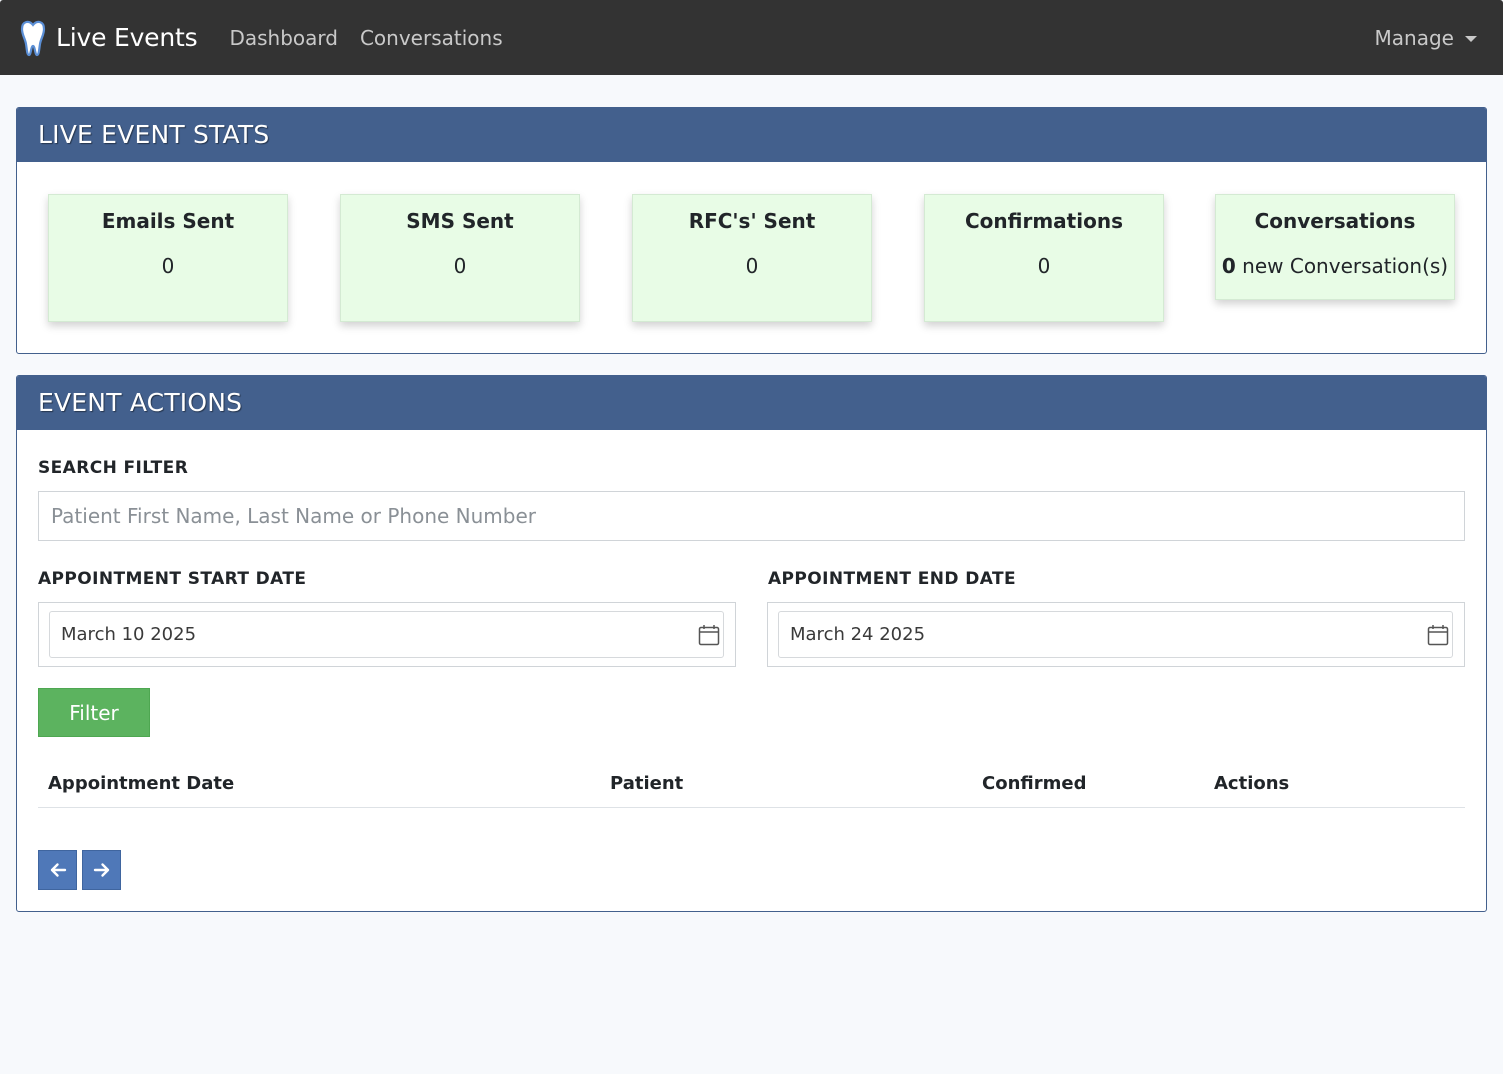 The image size is (1503, 1074). I want to click on stats-panel-title: LIVE EVENT STATS, so click(751, 135).